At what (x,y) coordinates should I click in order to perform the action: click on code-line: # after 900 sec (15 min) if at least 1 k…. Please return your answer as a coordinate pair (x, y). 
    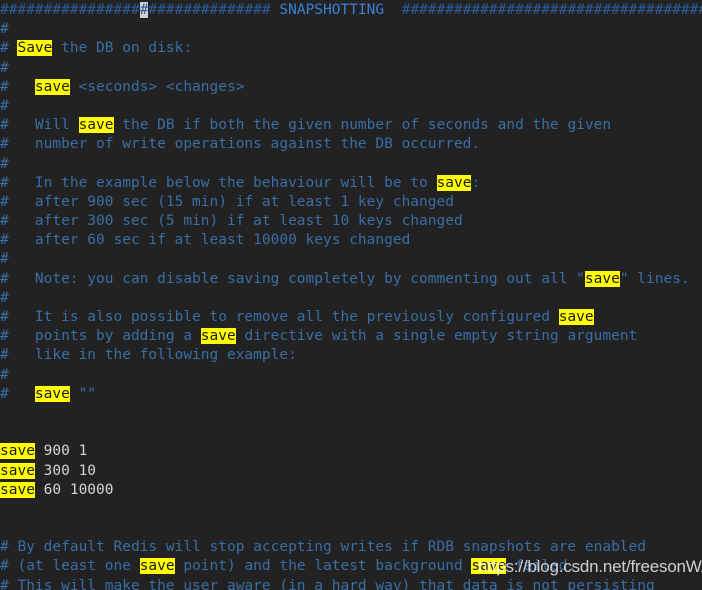
    Looking at the image, I should click on (351, 202).